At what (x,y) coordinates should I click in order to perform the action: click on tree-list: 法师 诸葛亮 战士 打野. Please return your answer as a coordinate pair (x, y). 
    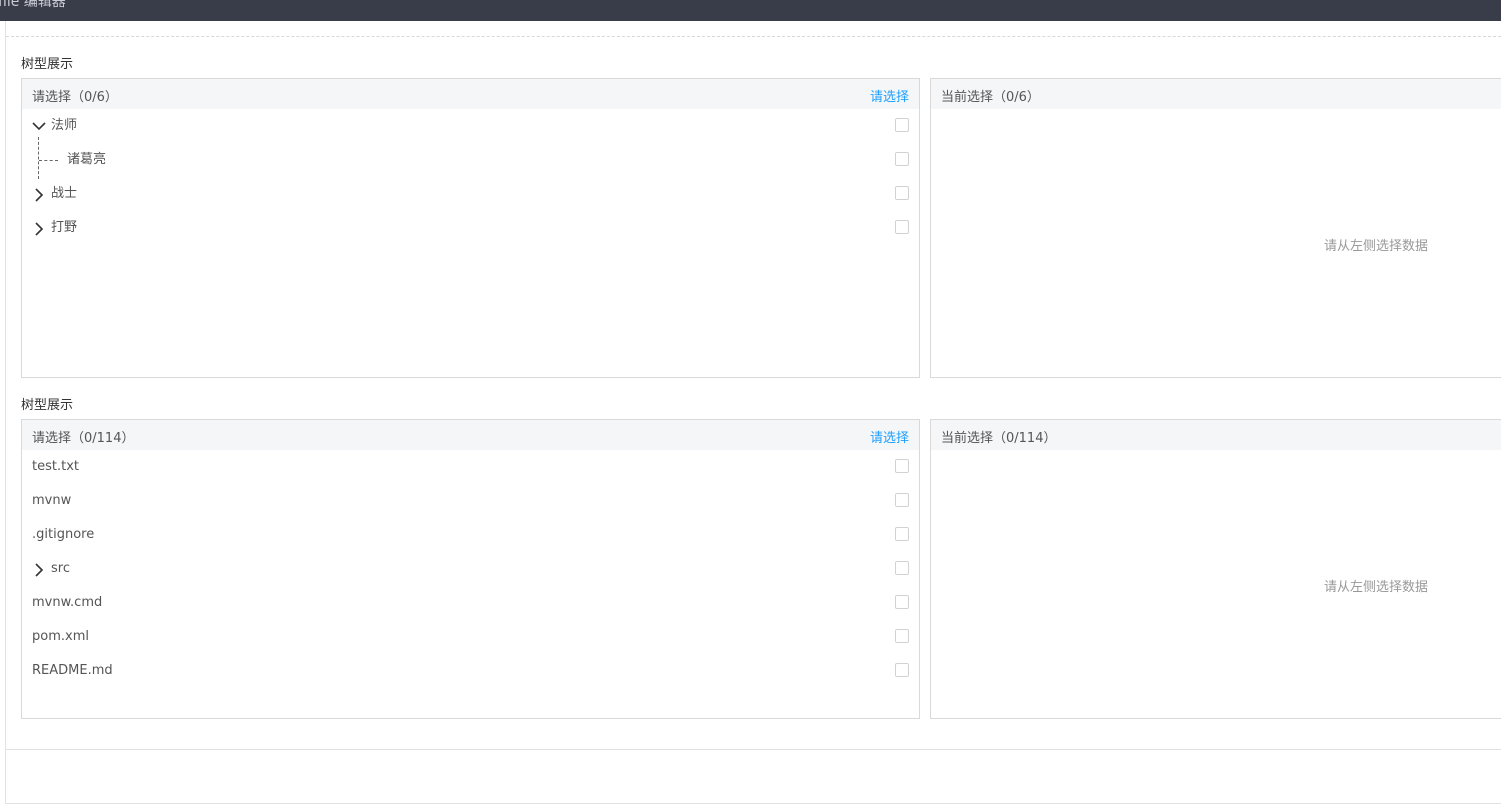
    Looking at the image, I should click on (470, 177).